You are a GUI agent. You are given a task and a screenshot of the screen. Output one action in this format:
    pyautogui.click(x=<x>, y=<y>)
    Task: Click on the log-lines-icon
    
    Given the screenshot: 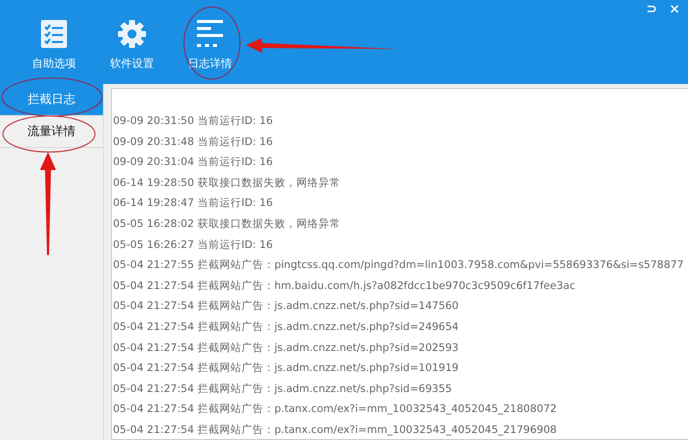 What is the action you would take?
    pyautogui.click(x=210, y=34)
    